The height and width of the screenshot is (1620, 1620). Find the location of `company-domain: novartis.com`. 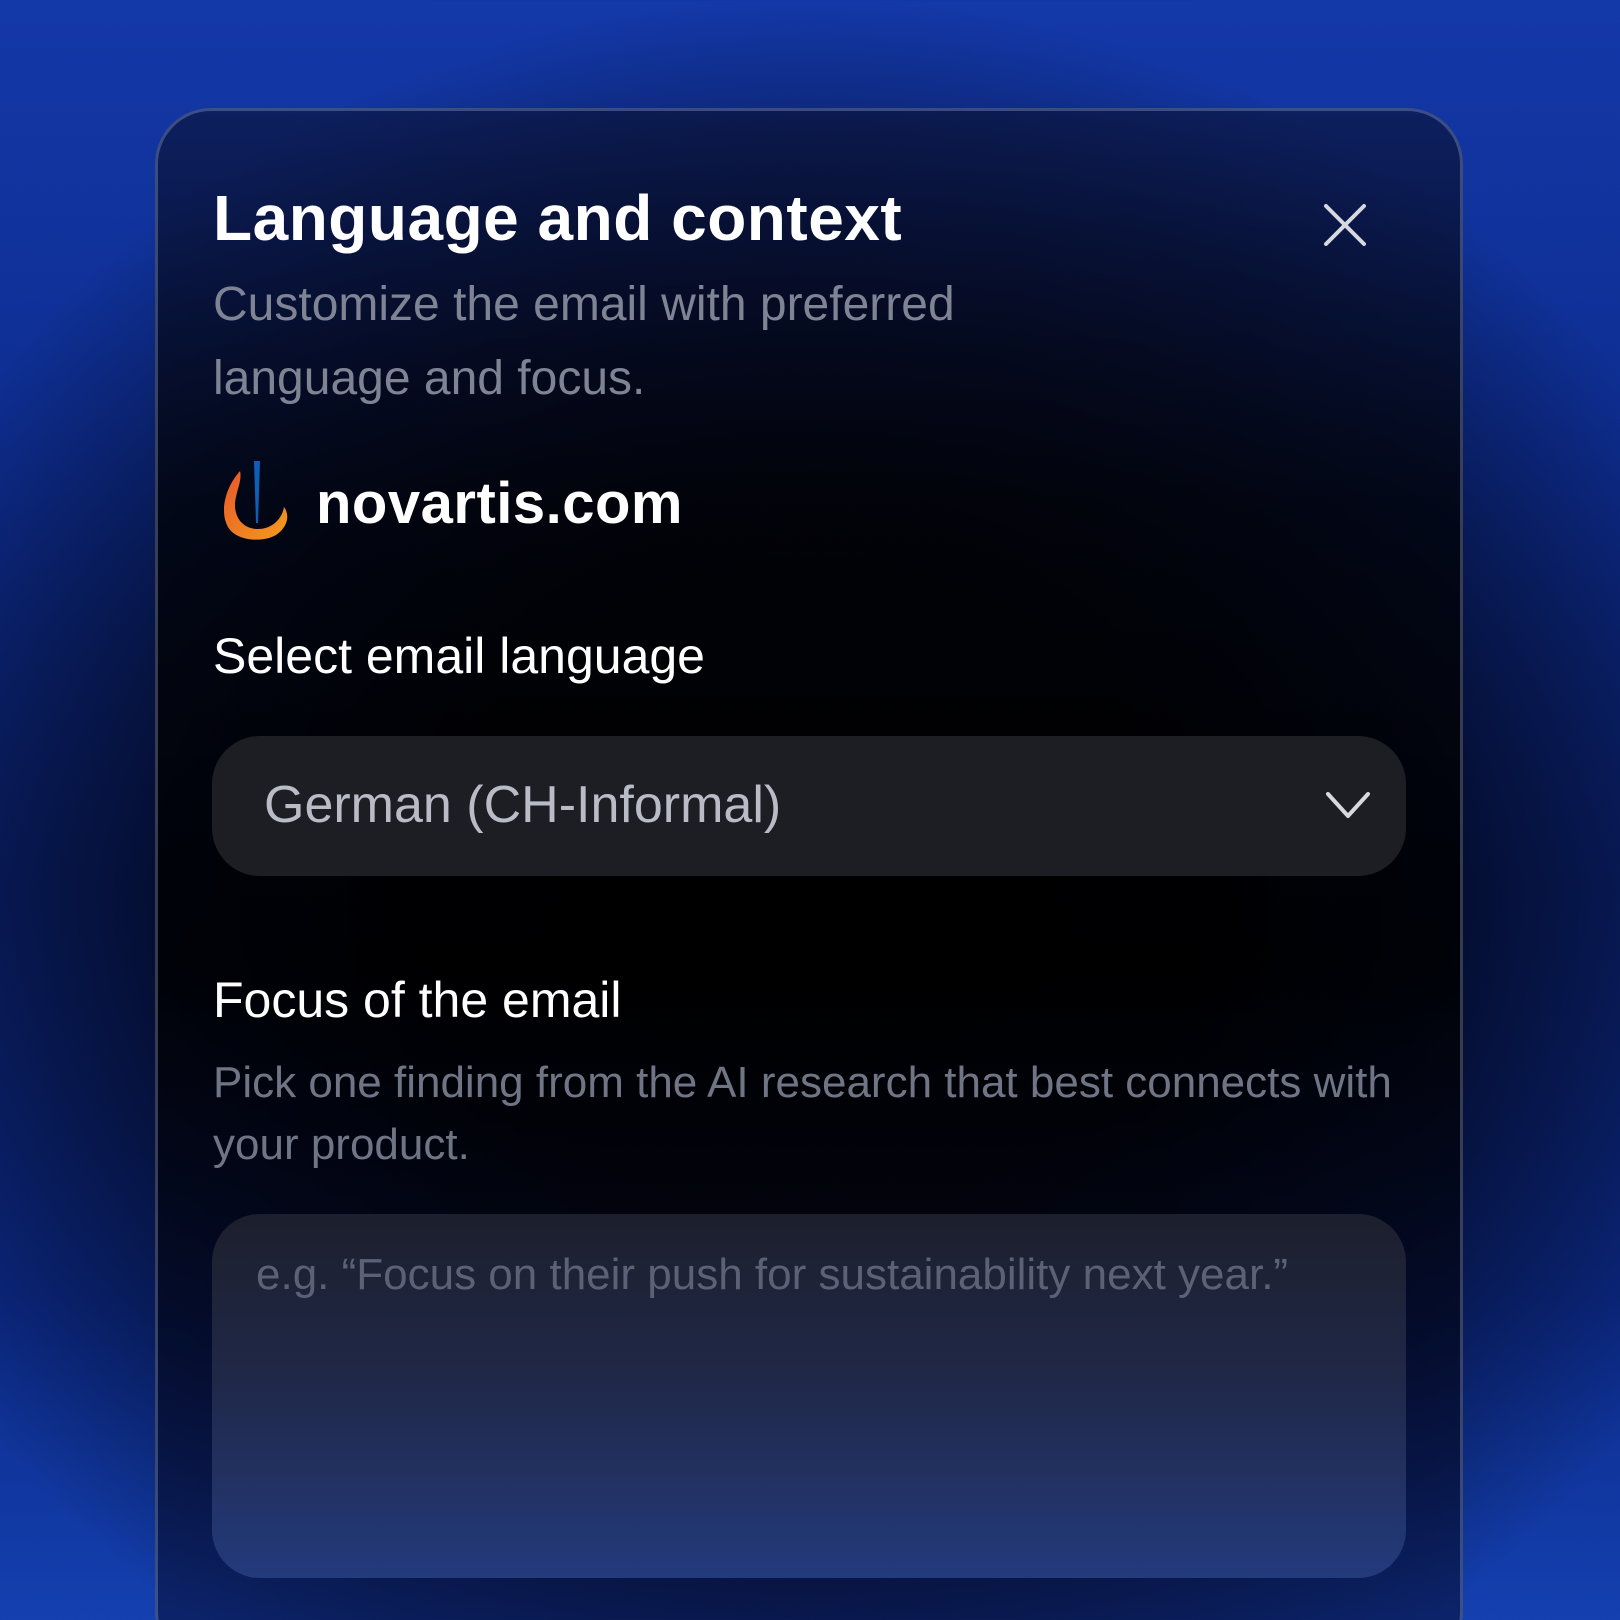

company-domain: novartis.com is located at coordinates (499, 503).